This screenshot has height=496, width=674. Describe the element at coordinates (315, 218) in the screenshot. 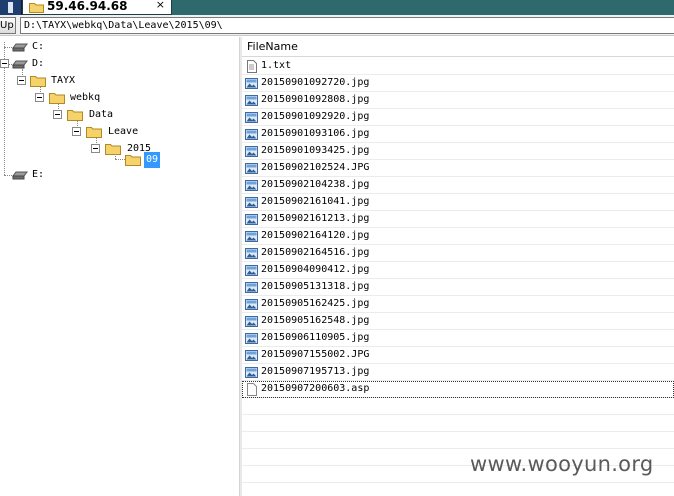

I see `file-name: 20150902161213.jpg` at that location.